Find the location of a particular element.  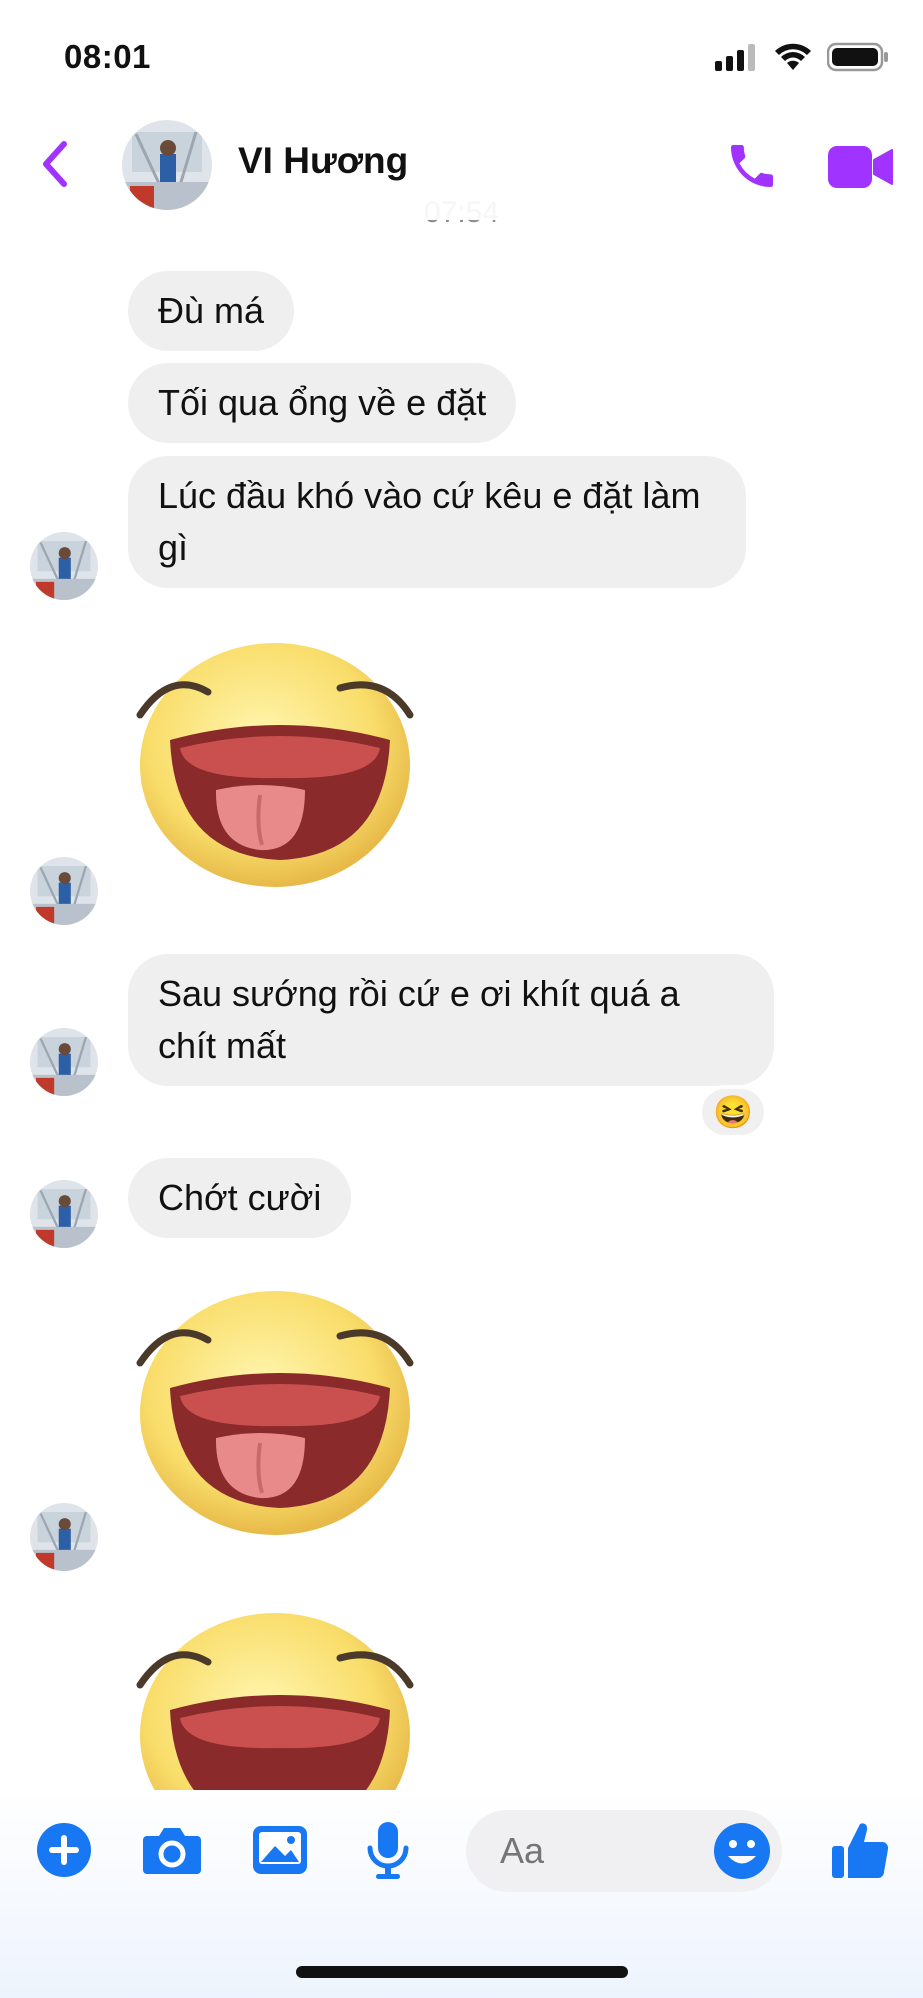

composer-bar is located at coordinates (461, 1894).